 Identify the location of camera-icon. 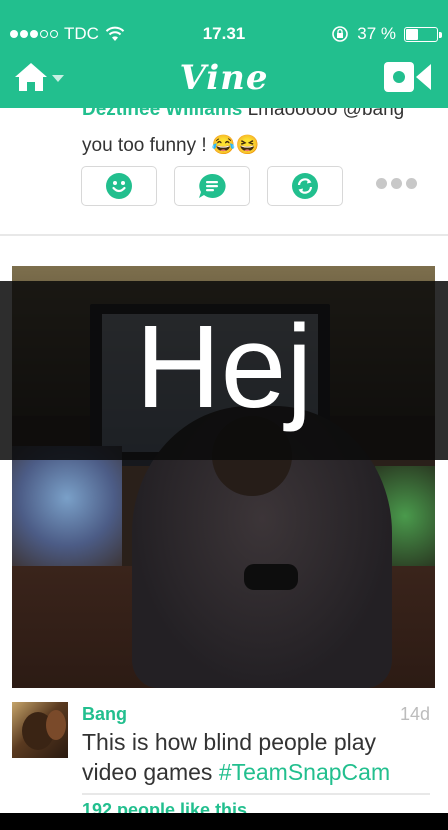
(407, 77).